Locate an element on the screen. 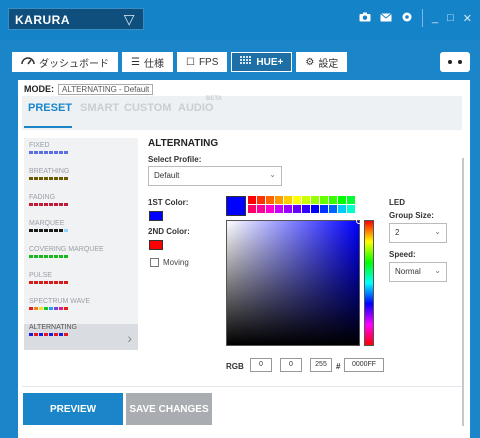 The image size is (480, 438). saturation-picker is located at coordinates (294, 282).